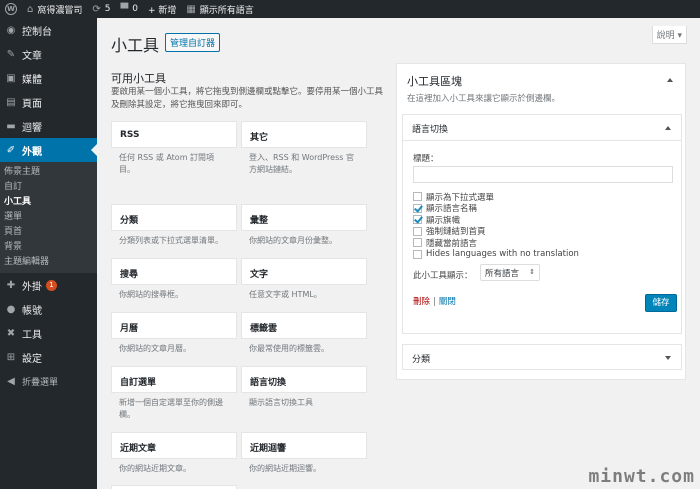 The image size is (700, 489). What do you see at coordinates (496, 197) in the screenshot?
I see `option-dropdown: 顯示為下拉式選單` at bounding box center [496, 197].